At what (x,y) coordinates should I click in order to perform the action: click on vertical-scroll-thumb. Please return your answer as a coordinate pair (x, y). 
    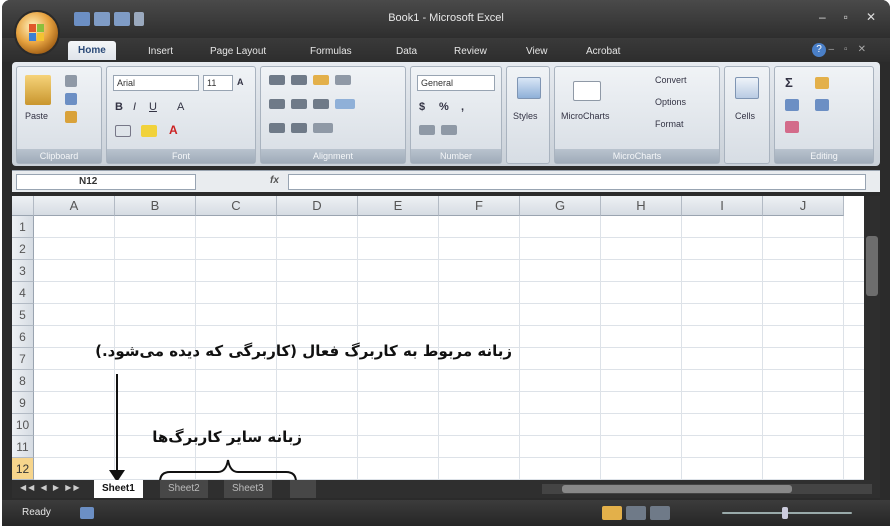
    Looking at the image, I should click on (872, 266).